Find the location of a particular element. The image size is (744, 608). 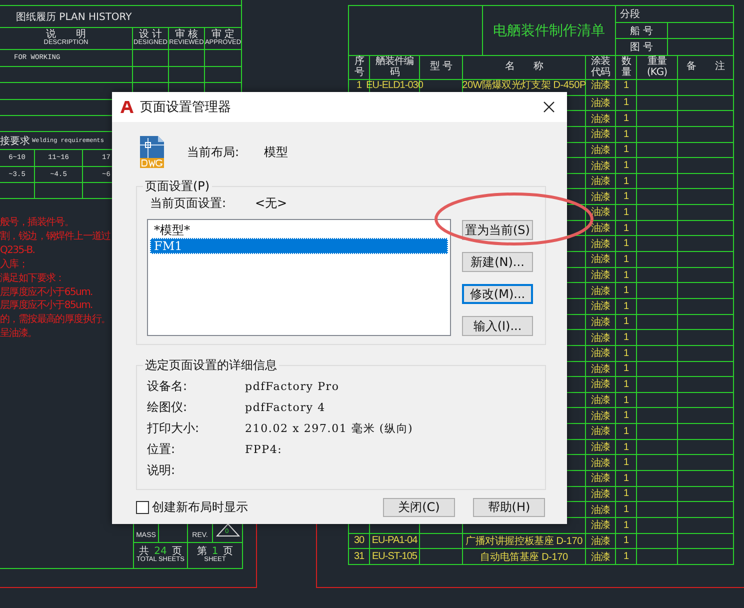

sheet-number: 1 is located at coordinates (215, 551).